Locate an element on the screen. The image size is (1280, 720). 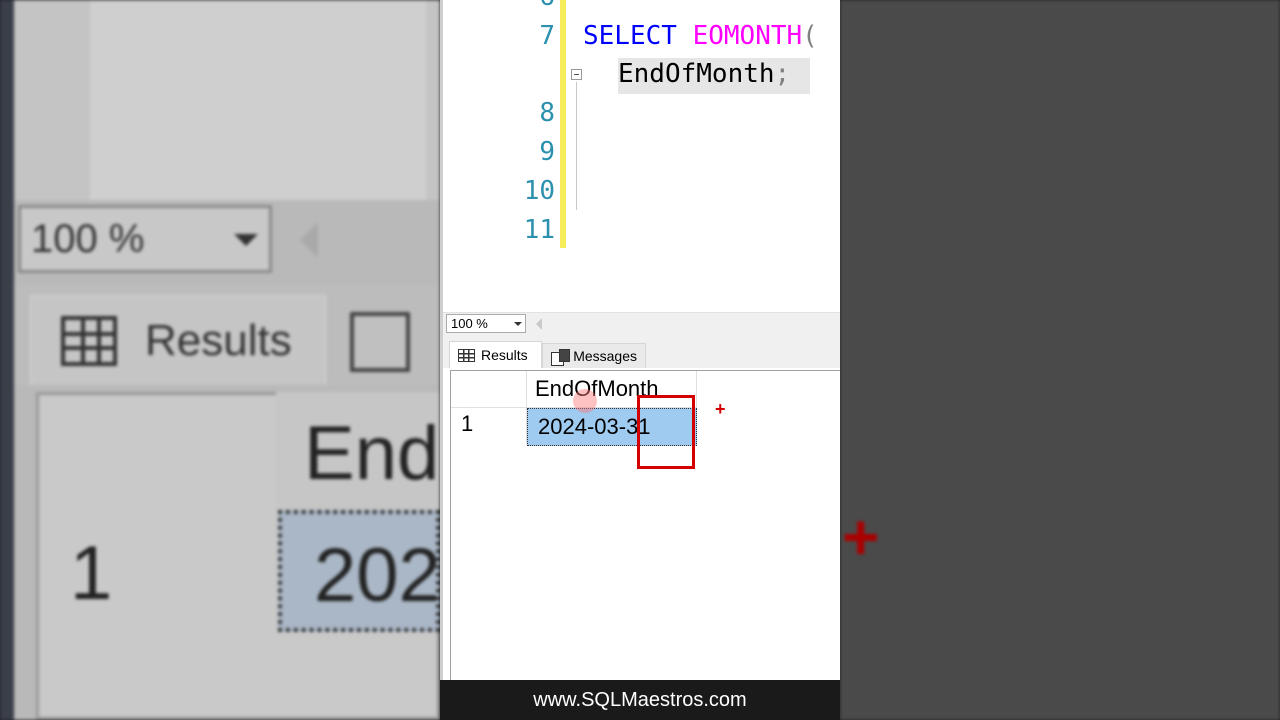
background-editor-inner is located at coordinates (258, 100).